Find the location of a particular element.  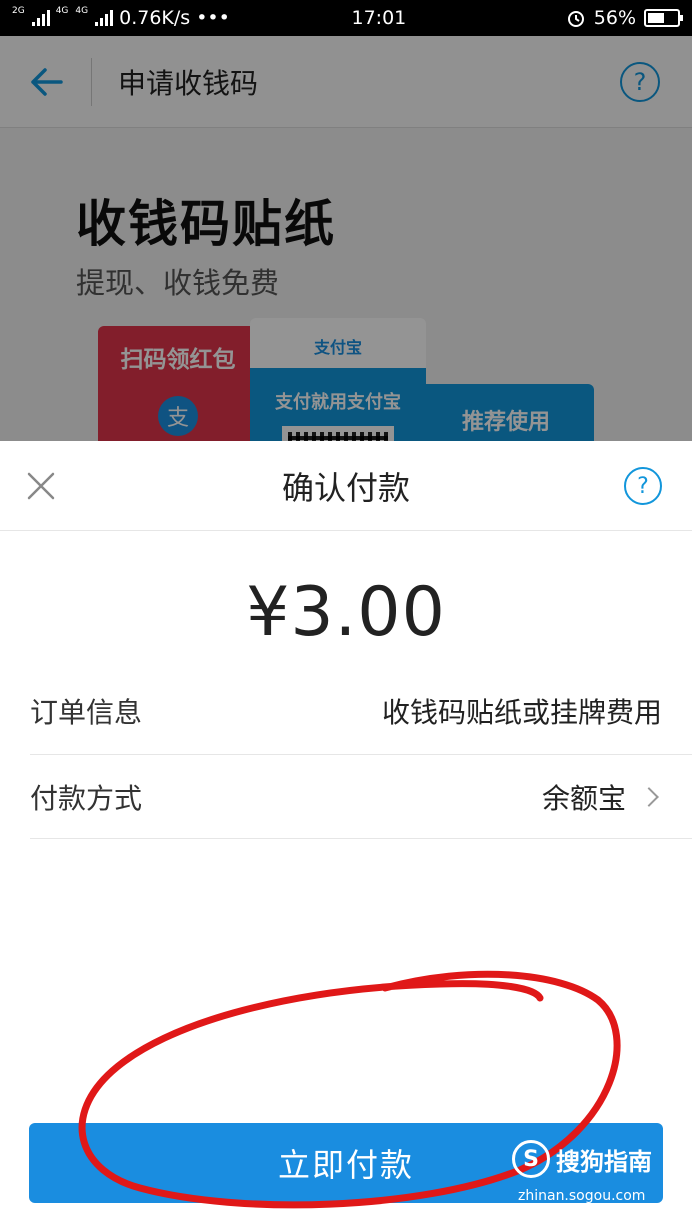

sheet-header: 确认付款 ? is located at coordinates (346, 486).